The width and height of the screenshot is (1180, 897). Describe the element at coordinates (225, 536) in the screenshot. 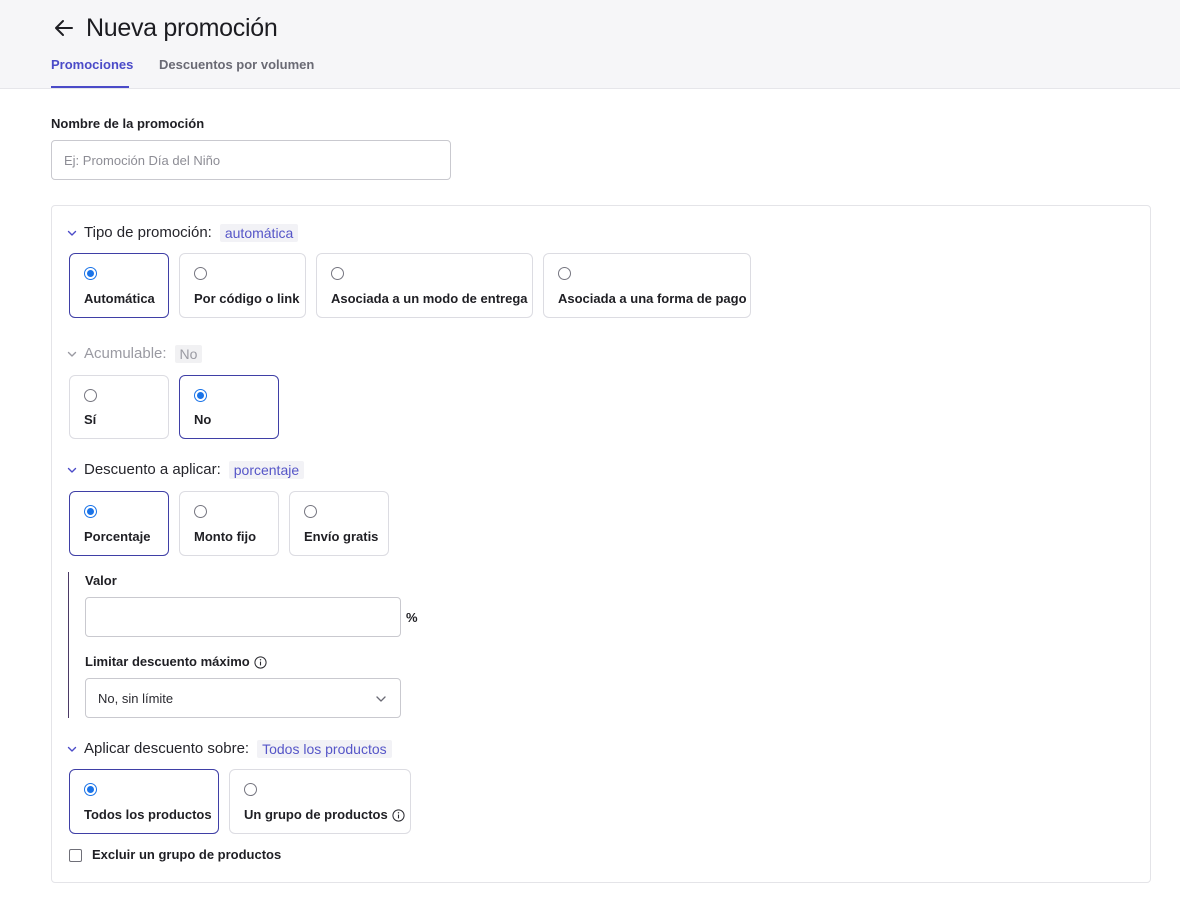

I see `option-label: Monto fijo` at that location.